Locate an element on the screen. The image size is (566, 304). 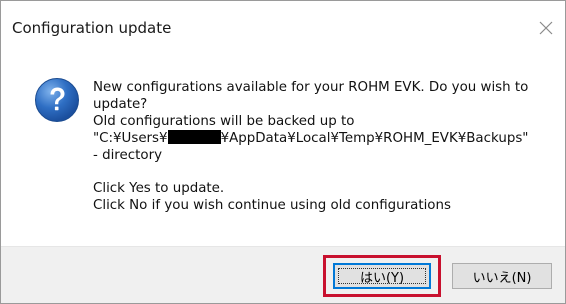
close-icon is located at coordinates (546, 28).